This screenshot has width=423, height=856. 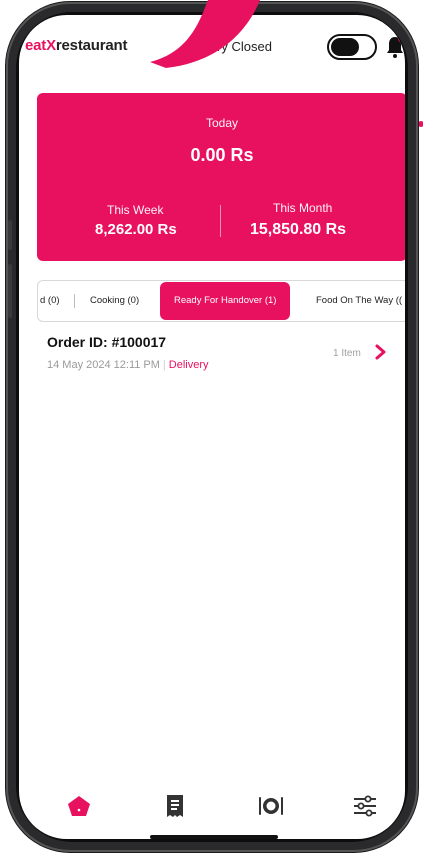 What do you see at coordinates (175, 806) in the screenshot?
I see `receipt-icon` at bounding box center [175, 806].